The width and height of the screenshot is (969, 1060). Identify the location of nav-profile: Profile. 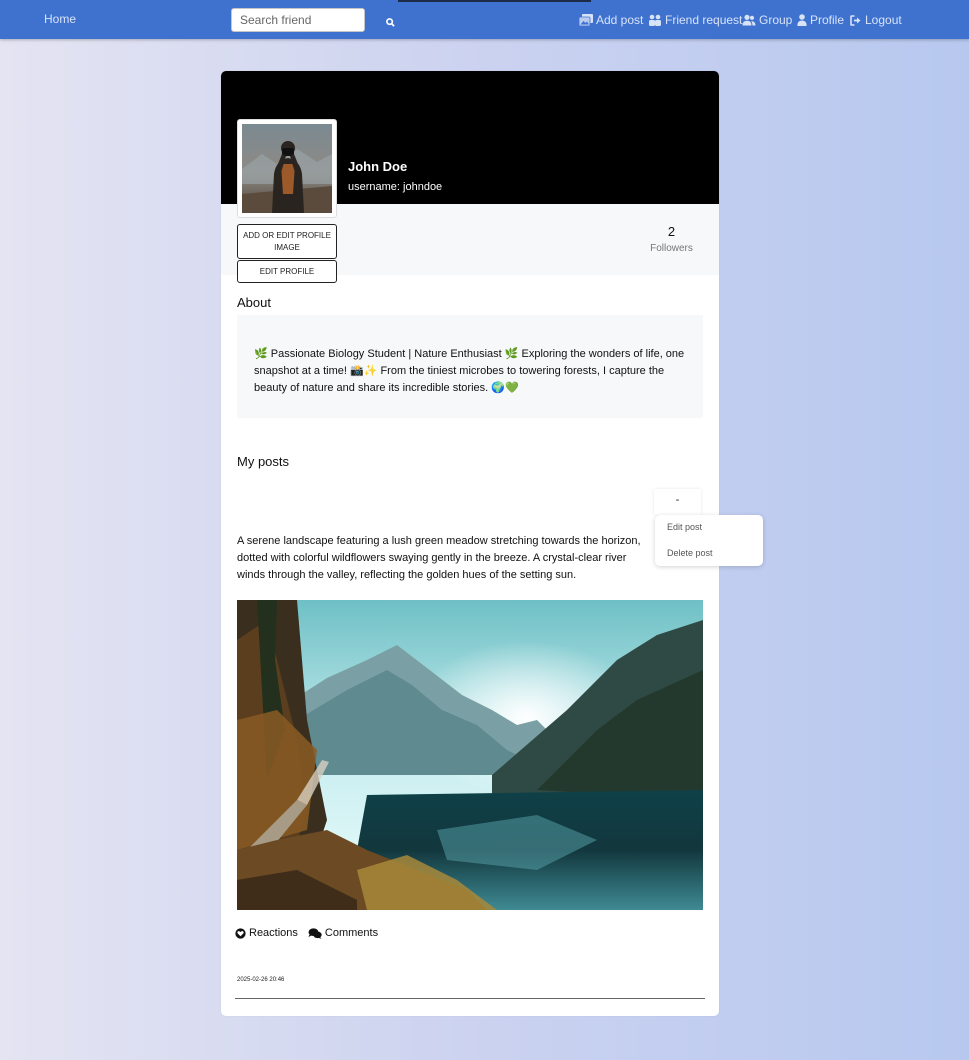
(820, 20).